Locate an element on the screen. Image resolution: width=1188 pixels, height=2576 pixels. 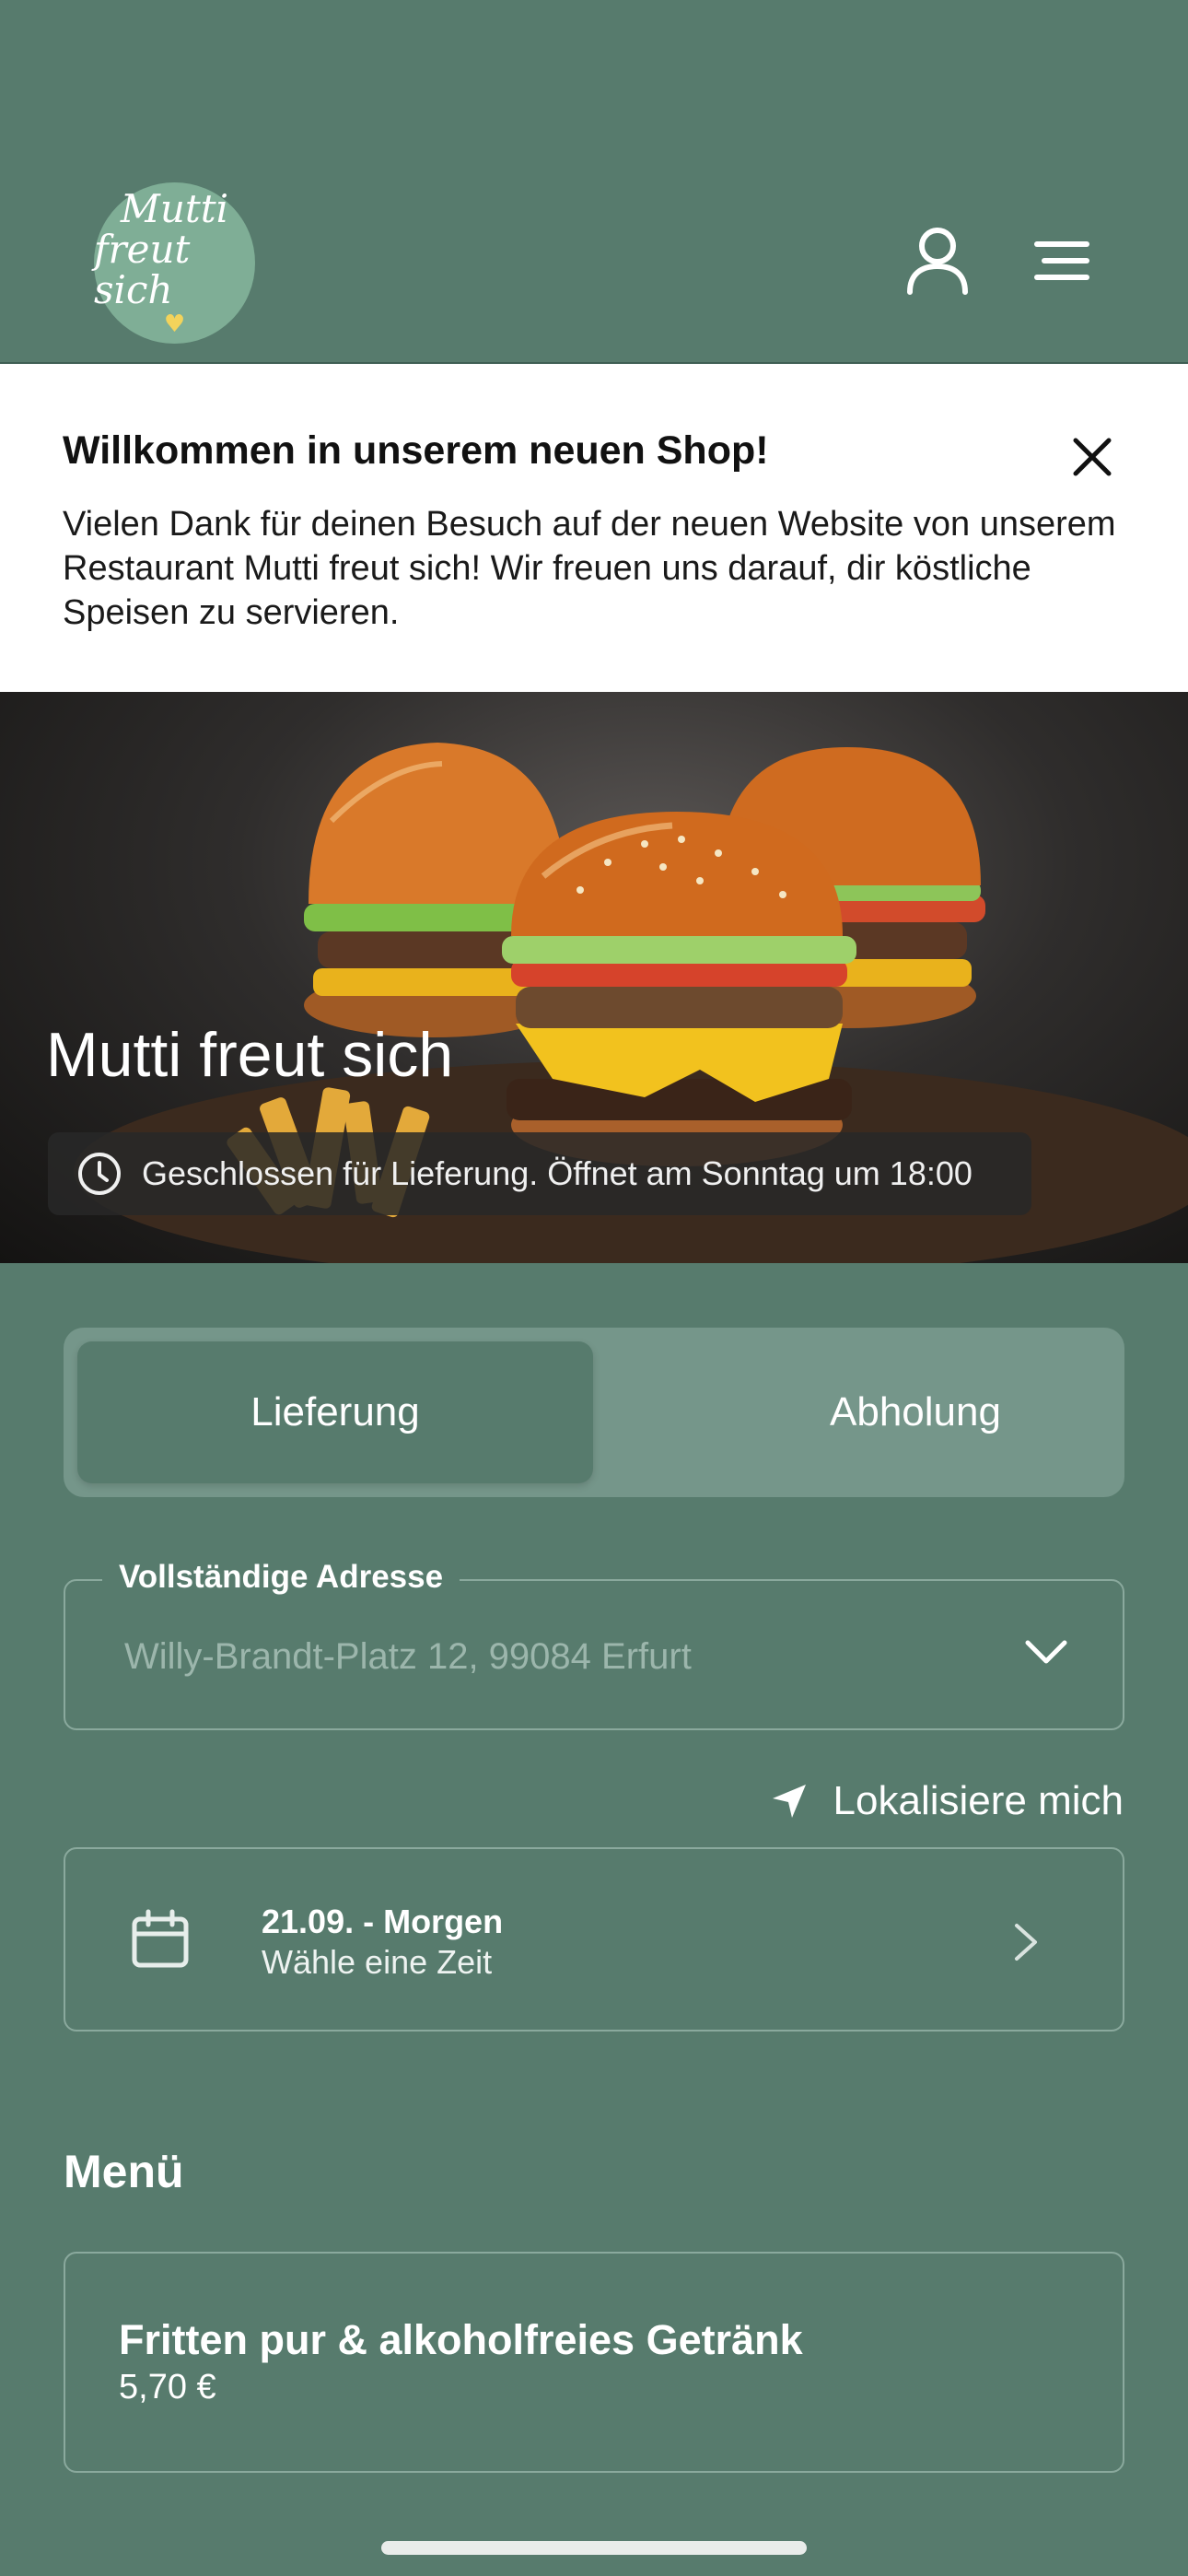
choose-time-hint: Wähle eine Zeit is located at coordinates (377, 1962).